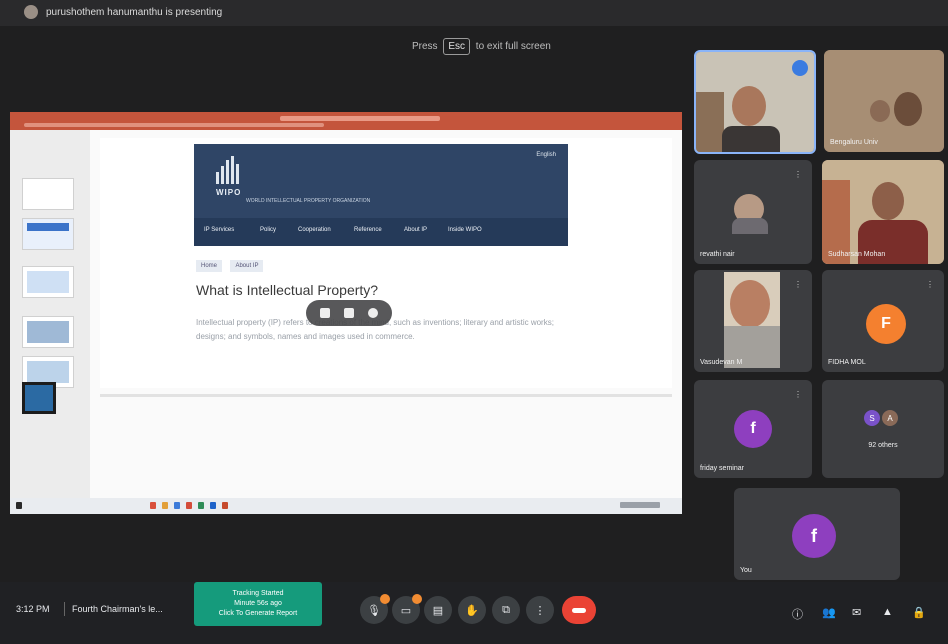 Image resolution: width=948 pixels, height=644 pixels. I want to click on clock: 3:12 PM, so click(33, 609).